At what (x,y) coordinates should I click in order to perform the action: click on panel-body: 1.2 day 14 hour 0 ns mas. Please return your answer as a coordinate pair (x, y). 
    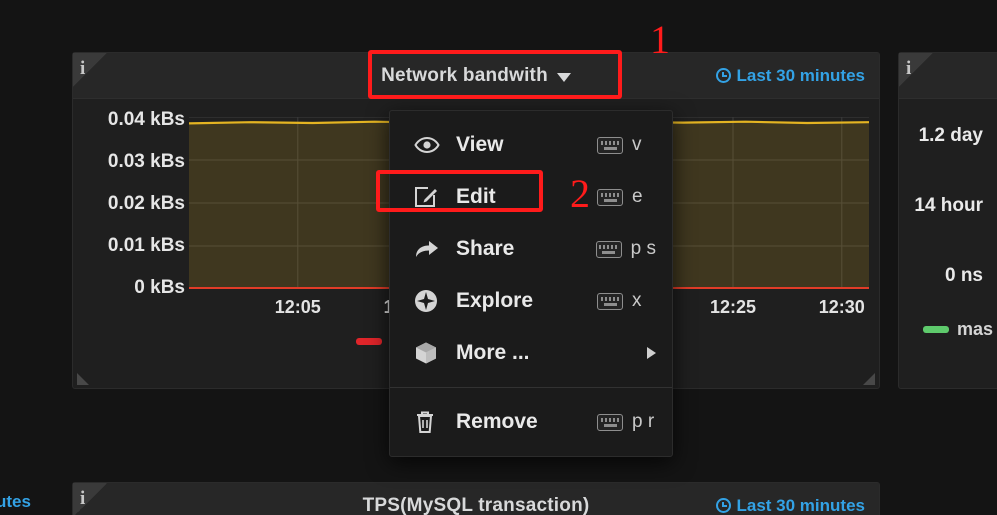
    Looking at the image, I should click on (948, 243).